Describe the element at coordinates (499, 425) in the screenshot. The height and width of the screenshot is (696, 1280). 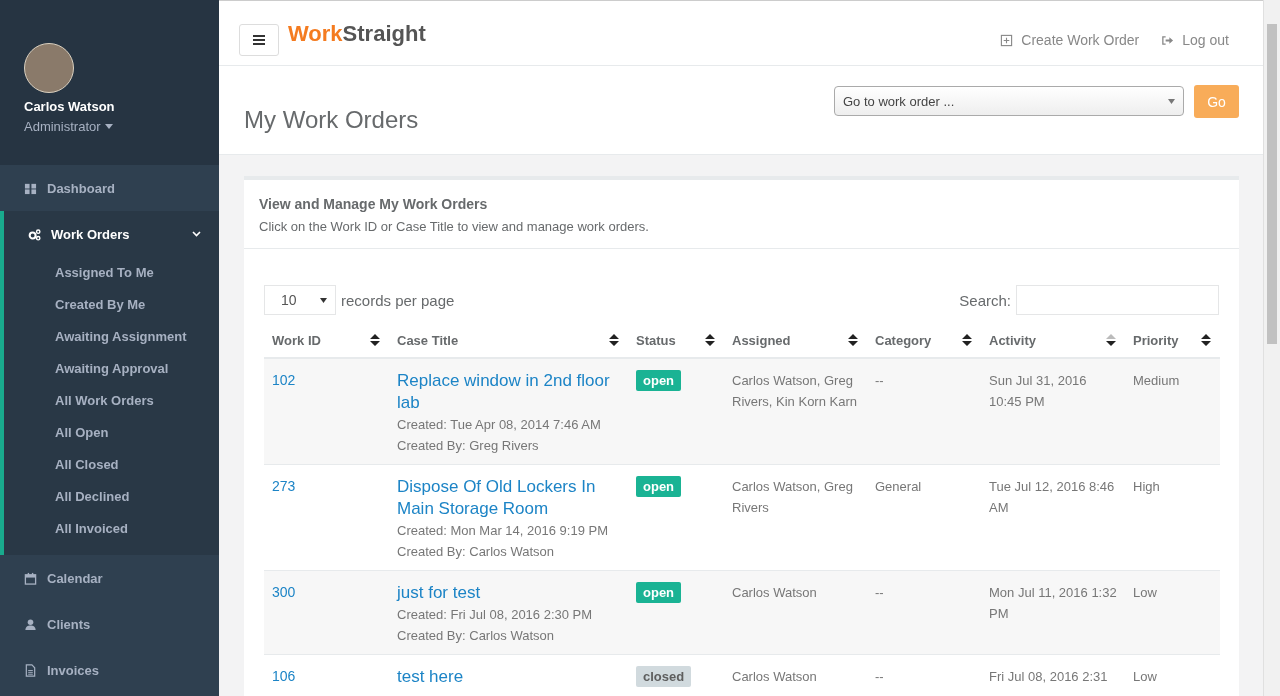
I see `created-date: Created: Tue Apr 08, 2014 7:46 AM` at that location.